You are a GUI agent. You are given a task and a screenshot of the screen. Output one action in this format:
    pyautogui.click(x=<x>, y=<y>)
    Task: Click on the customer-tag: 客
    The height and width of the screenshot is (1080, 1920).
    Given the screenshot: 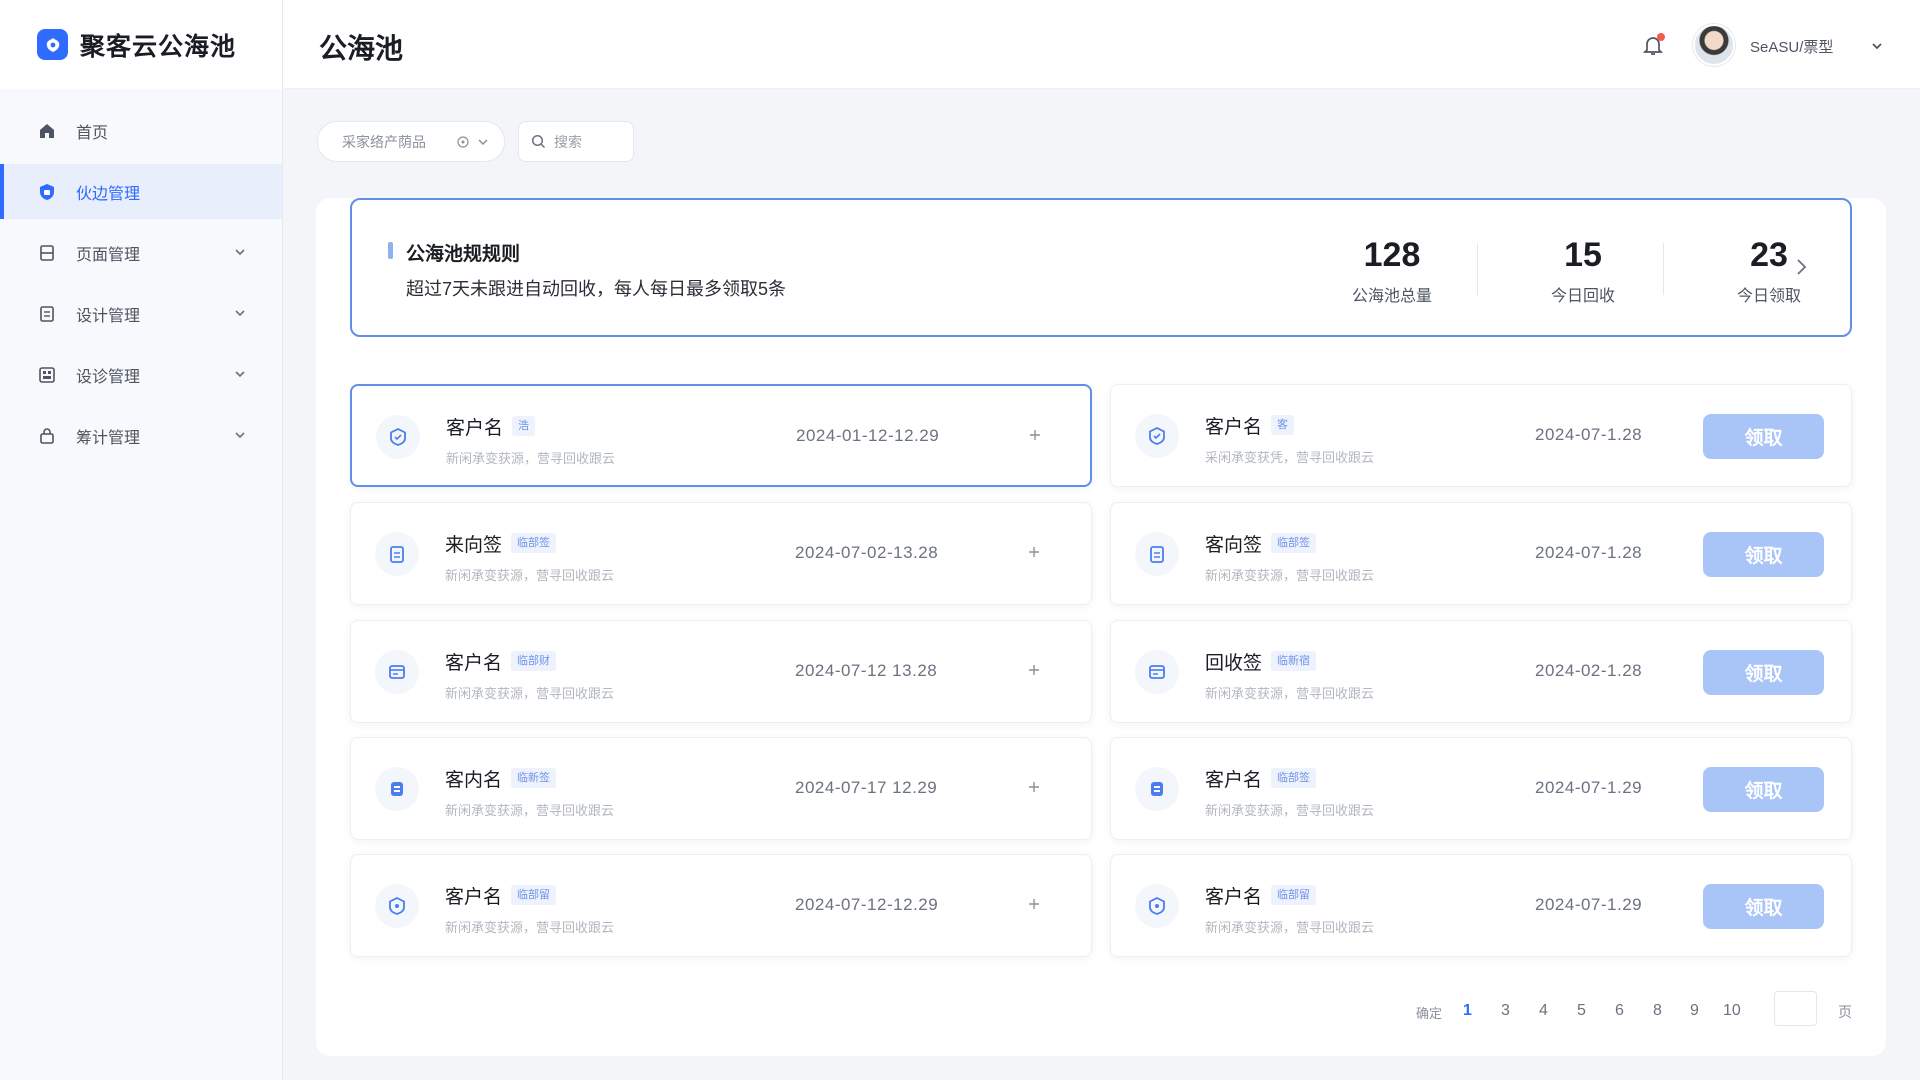 What is the action you would take?
    pyautogui.click(x=1282, y=425)
    